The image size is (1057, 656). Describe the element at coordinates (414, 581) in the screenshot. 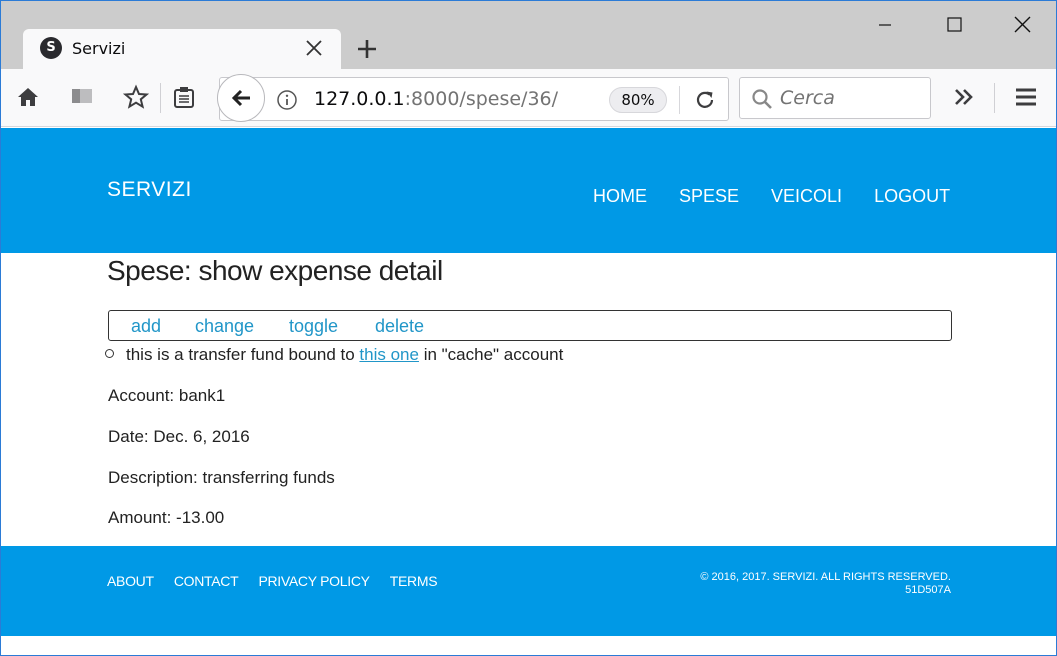

I see `footer-terms: TERMS` at that location.